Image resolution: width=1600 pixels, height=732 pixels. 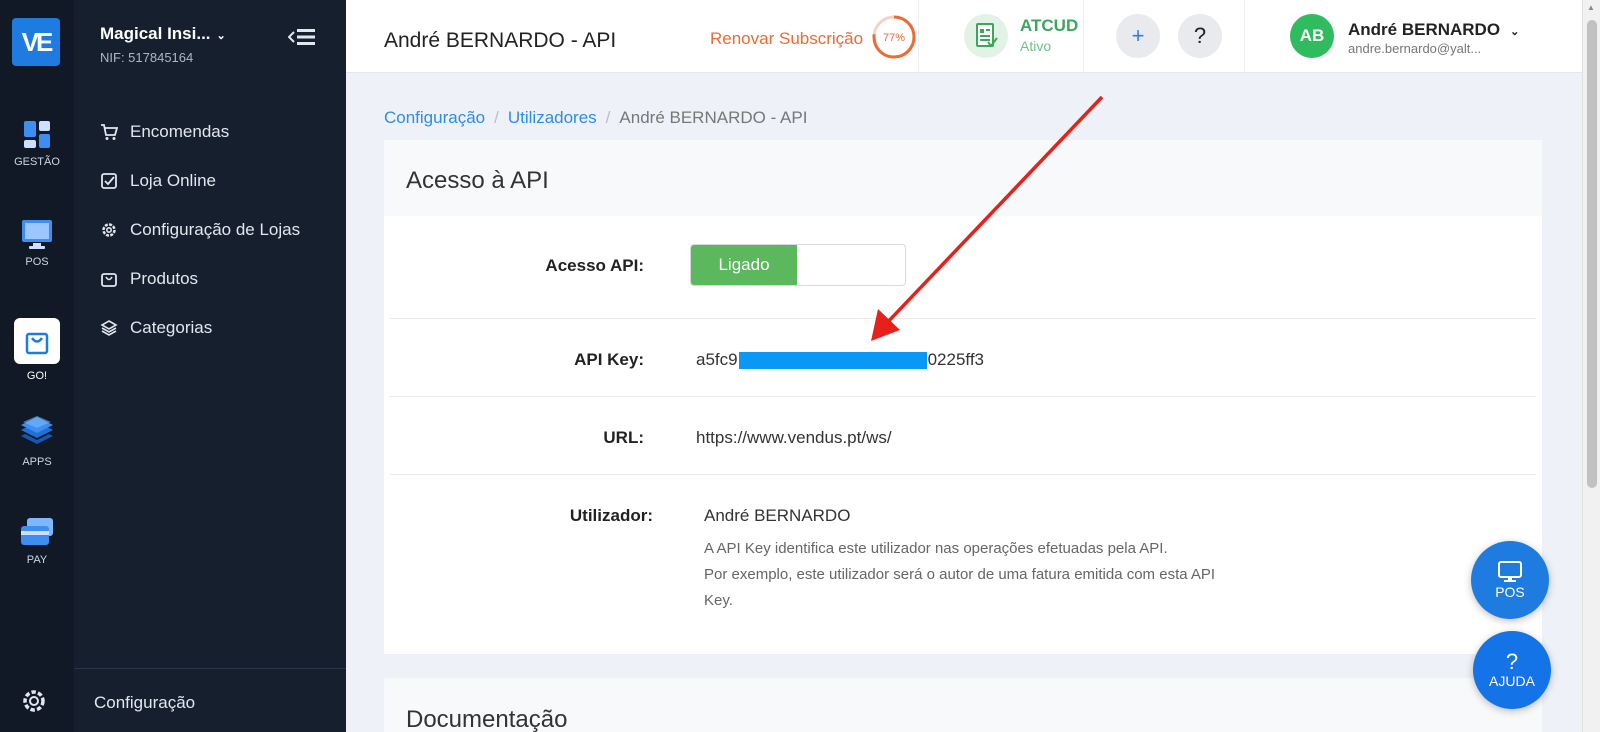 What do you see at coordinates (37, 134) in the screenshot?
I see `dashboard-icon` at bounding box center [37, 134].